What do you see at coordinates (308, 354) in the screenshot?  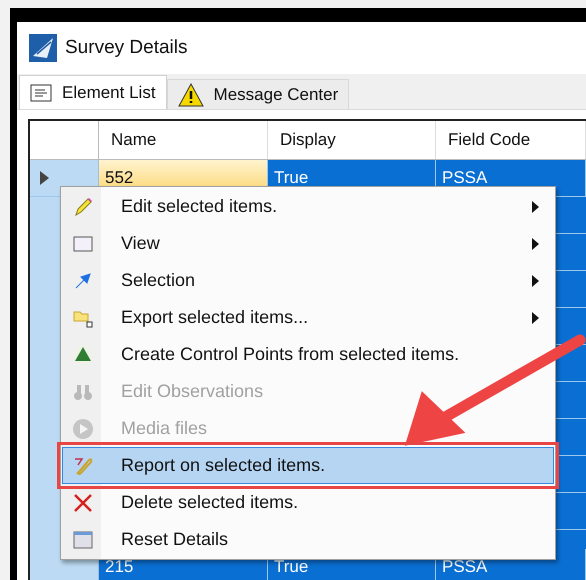 I see `menu-item: Create Control Points from selected items.` at bounding box center [308, 354].